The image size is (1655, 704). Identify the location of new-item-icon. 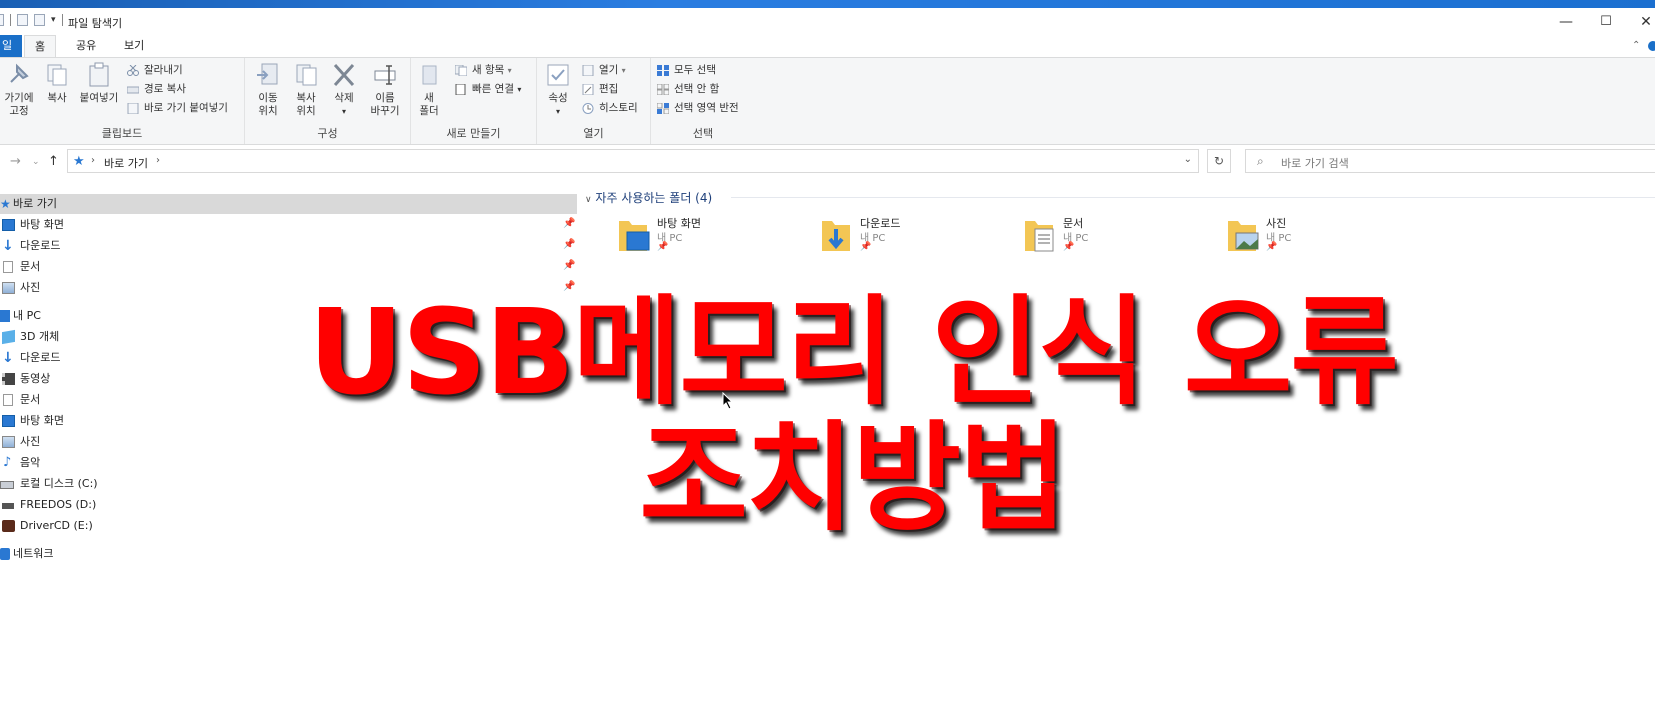
(461, 70).